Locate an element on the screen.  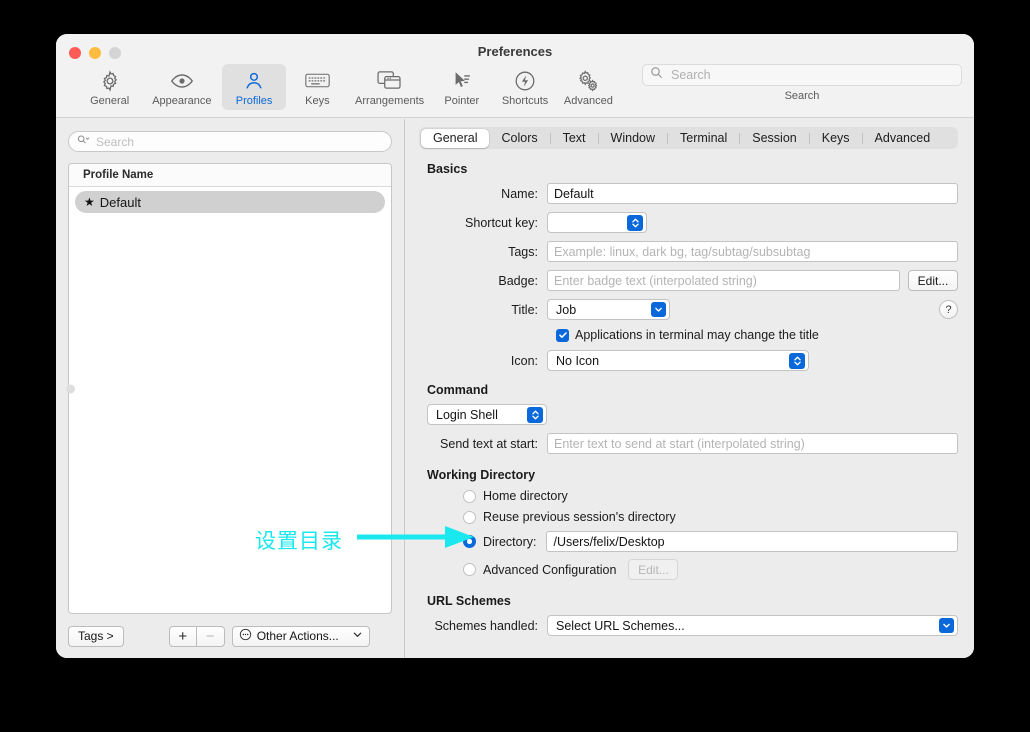
directory-field: /Users/felix/Desktop is located at coordinates (752, 541).